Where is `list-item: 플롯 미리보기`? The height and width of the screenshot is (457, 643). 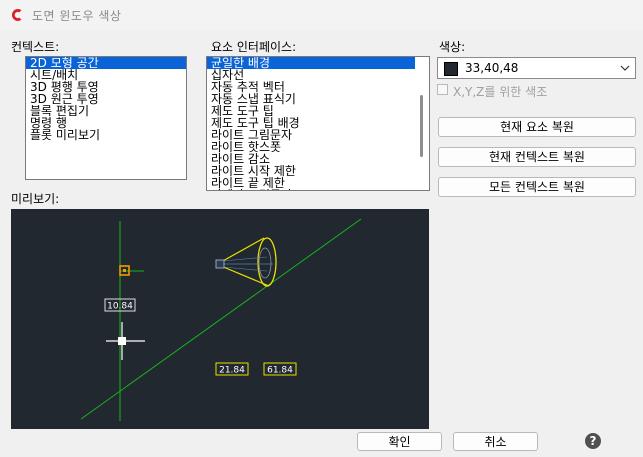 list-item: 플롯 미리보기 is located at coordinates (106, 135).